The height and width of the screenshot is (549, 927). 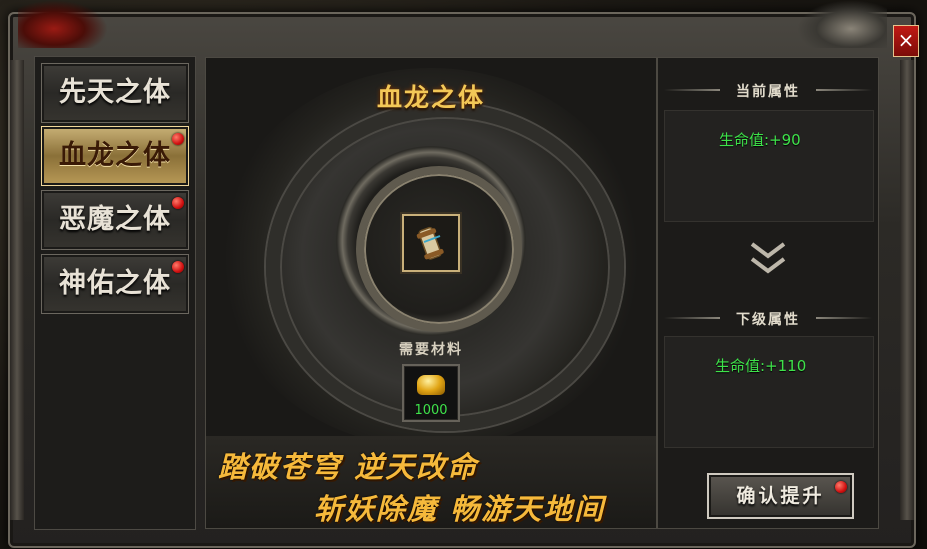 What do you see at coordinates (430, 97) in the screenshot?
I see `body-type-title: 血龙之体` at bounding box center [430, 97].